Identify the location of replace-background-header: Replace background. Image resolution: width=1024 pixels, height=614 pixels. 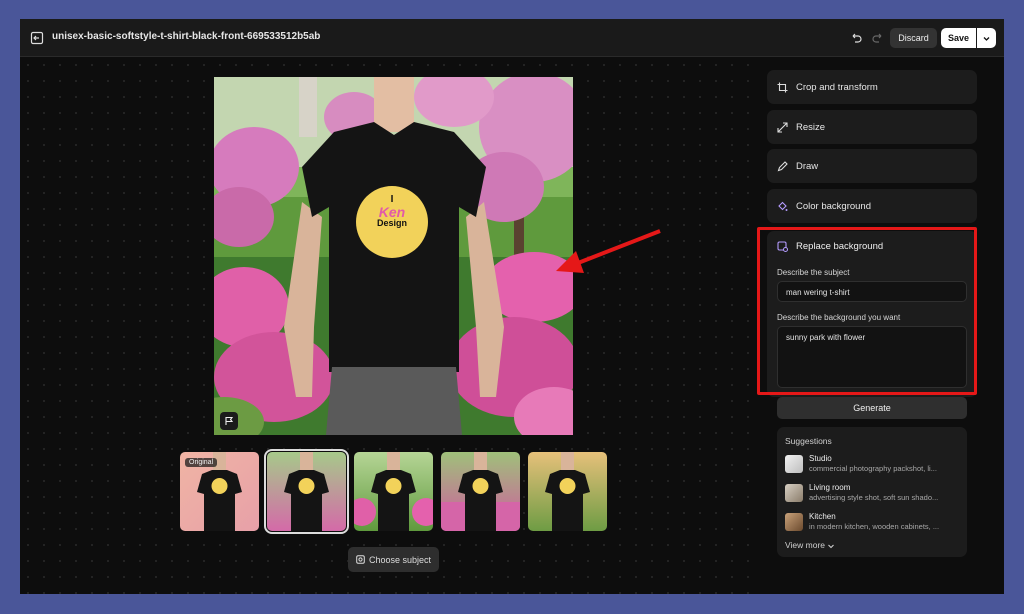
(830, 246).